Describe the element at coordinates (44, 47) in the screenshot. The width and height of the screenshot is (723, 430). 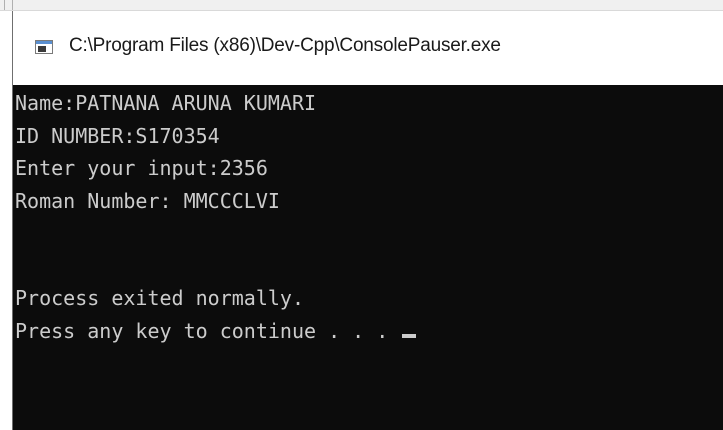
I see `console-app-icon` at that location.